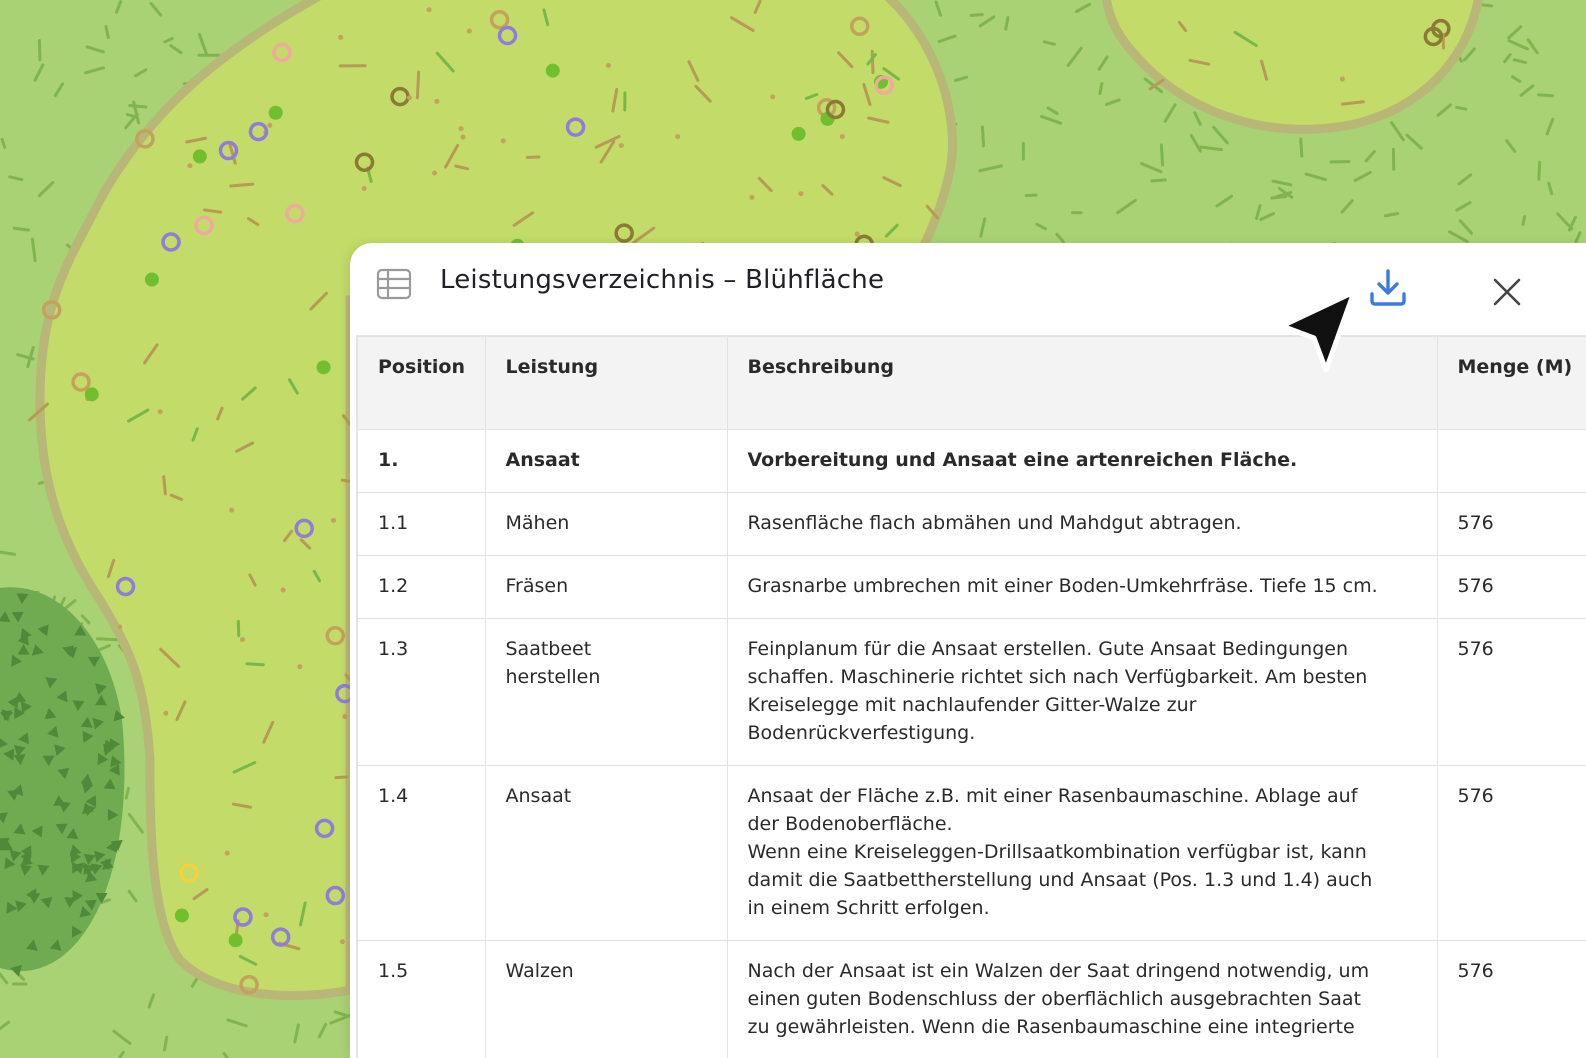  Describe the element at coordinates (422, 461) in the screenshot. I see `cell-position: 1.` at that location.